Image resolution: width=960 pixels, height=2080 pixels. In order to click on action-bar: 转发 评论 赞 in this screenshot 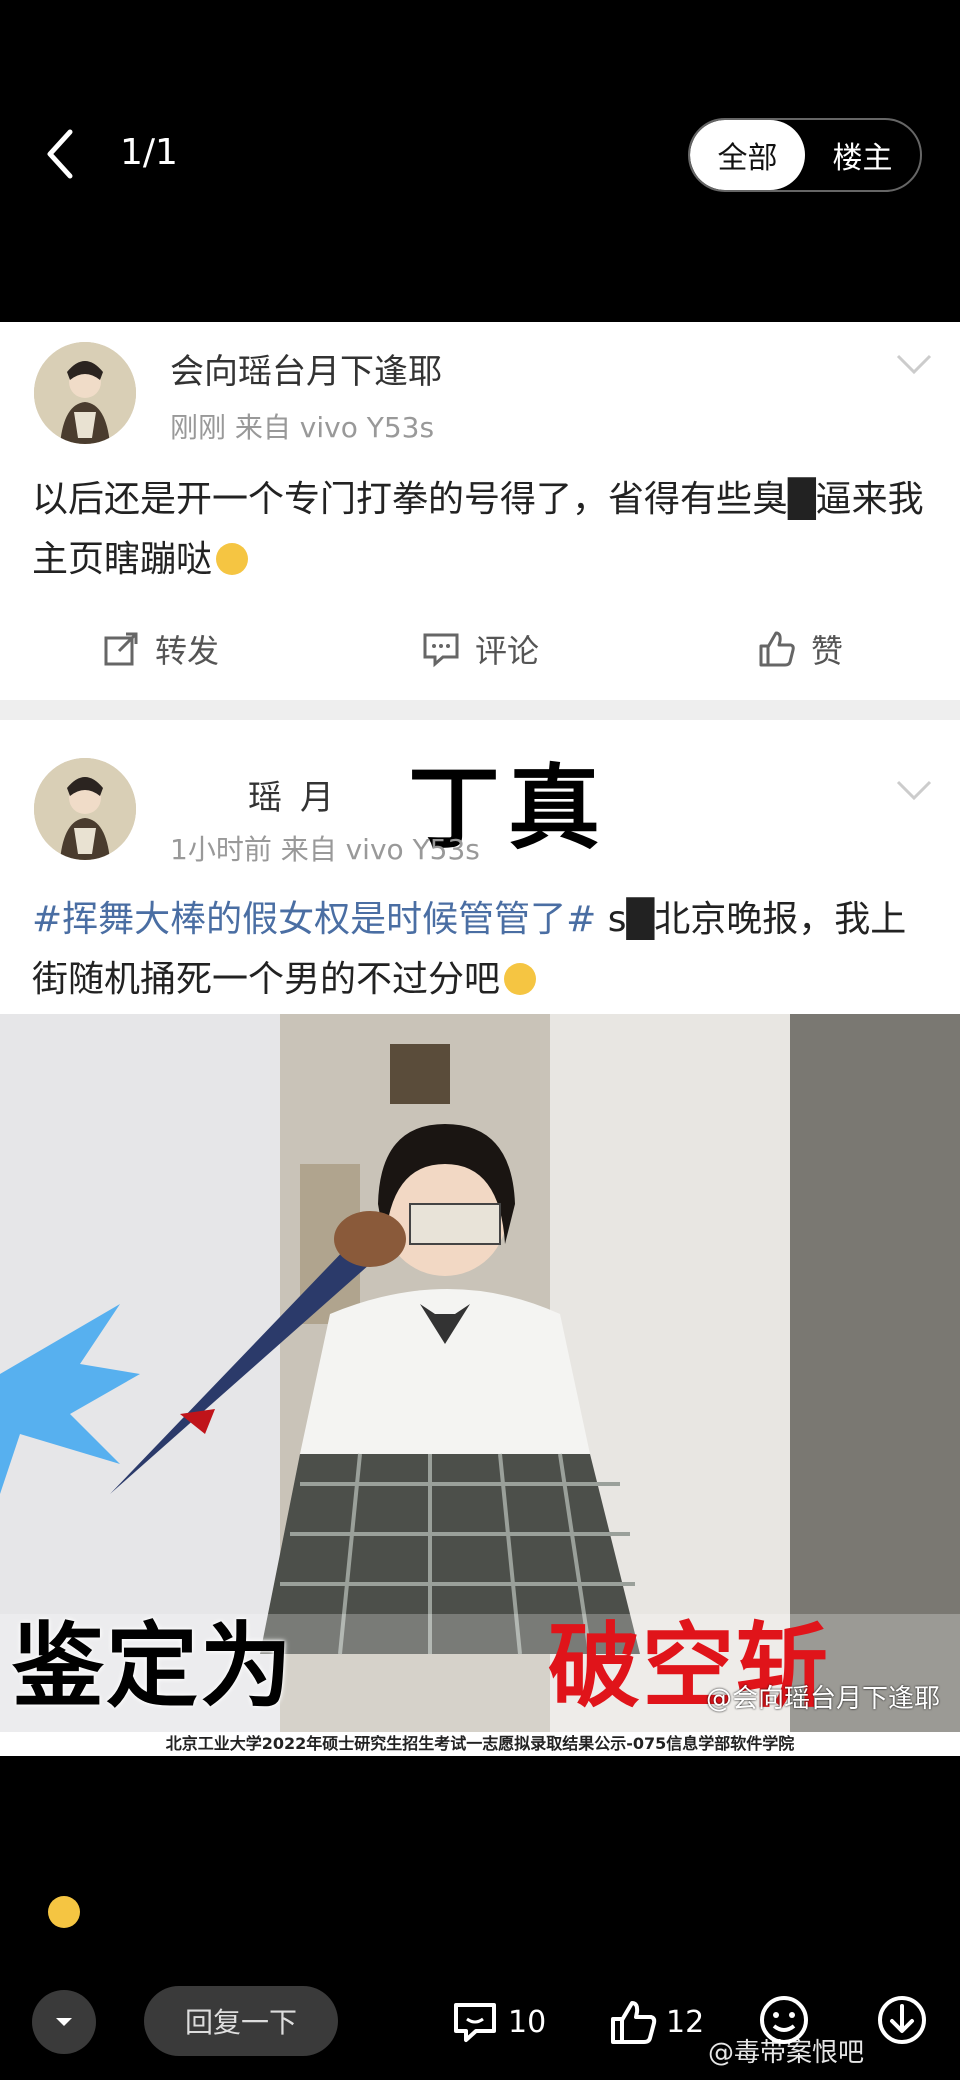, I will do `click(480, 649)`.